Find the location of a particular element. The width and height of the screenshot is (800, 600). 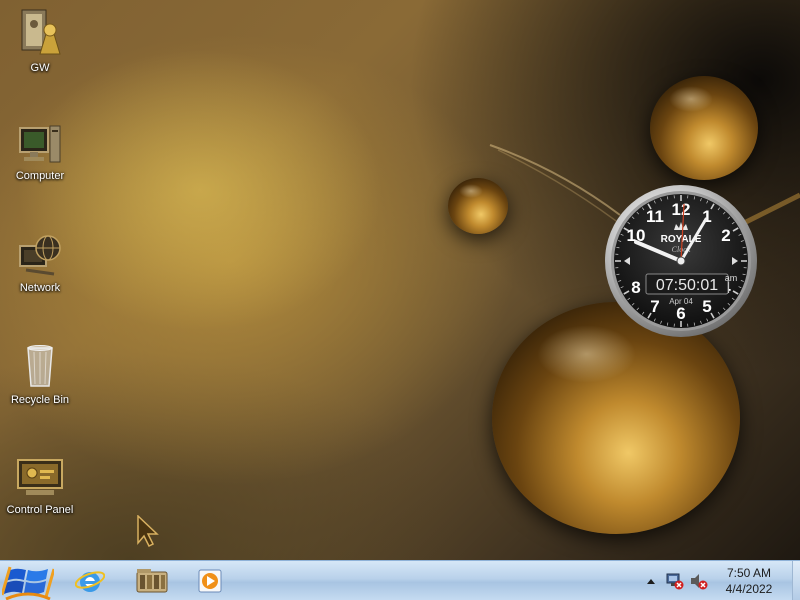

desktop-icon-control-panel: Control Panel is located at coordinates (40, 487).